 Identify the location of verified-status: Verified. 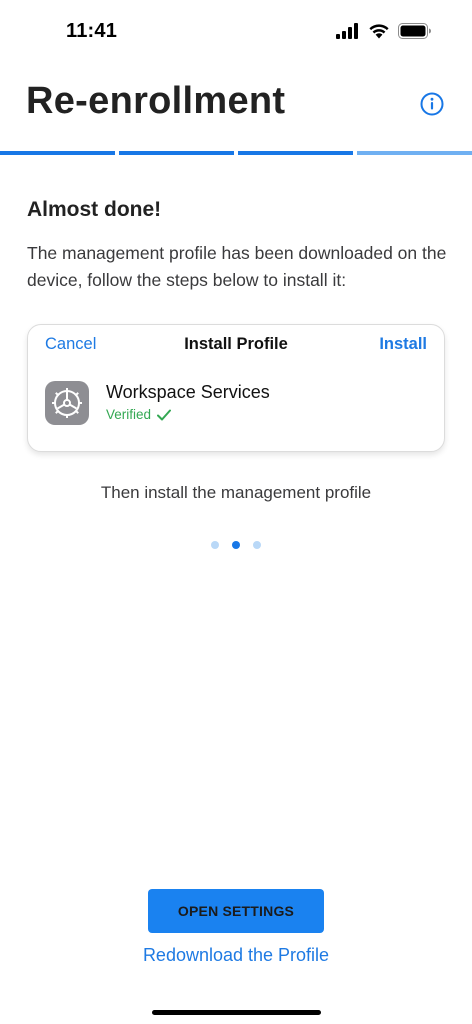
(139, 414).